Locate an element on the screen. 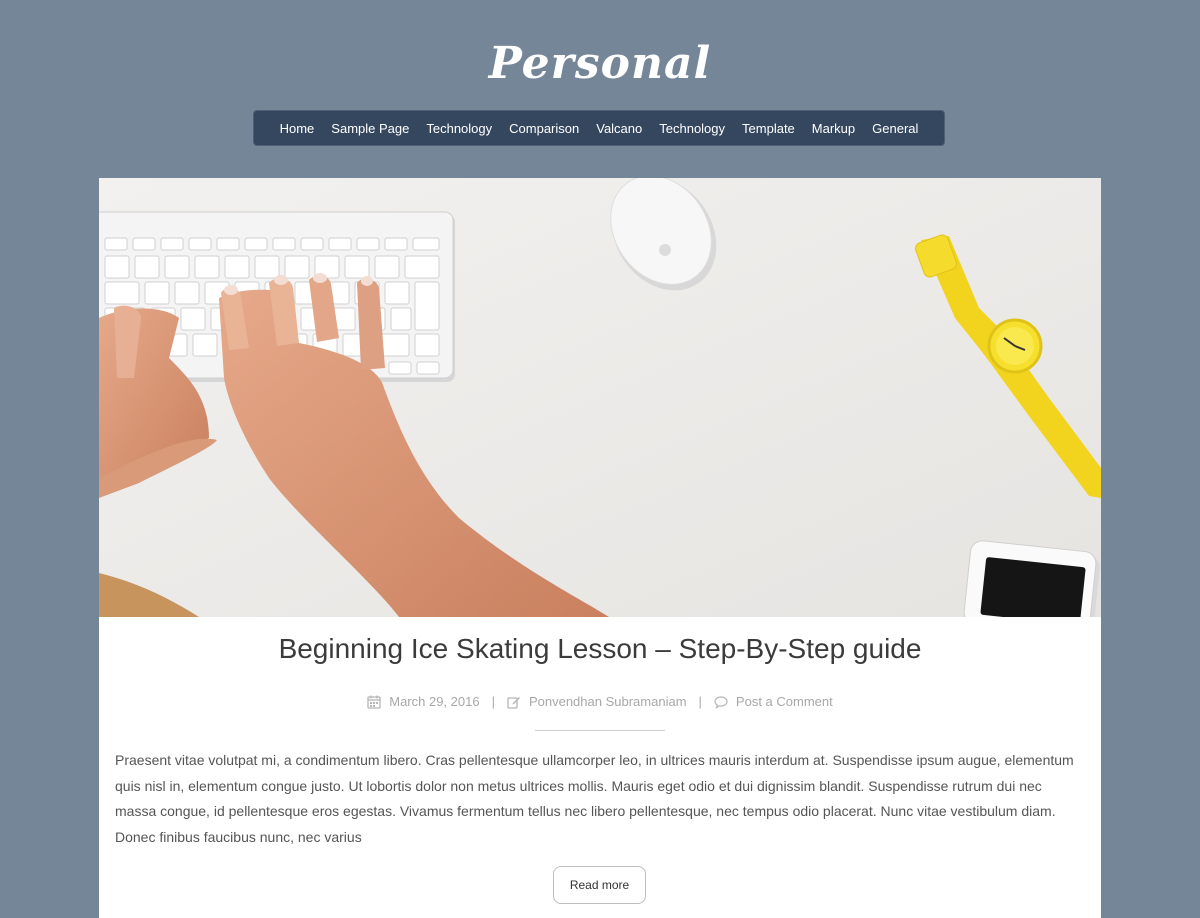 This screenshot has width=1200, height=918. edit-icon is located at coordinates (513, 702).